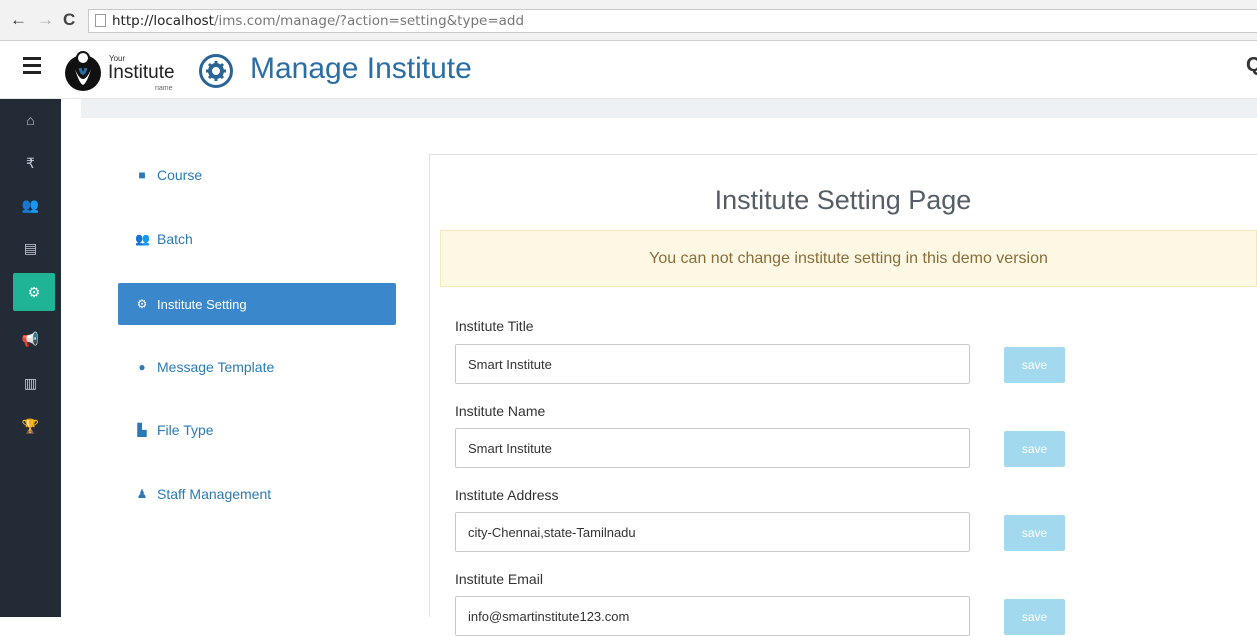 This screenshot has width=1257, height=636. What do you see at coordinates (30, 248) in the screenshot?
I see `rail-file-icon: ▤` at bounding box center [30, 248].